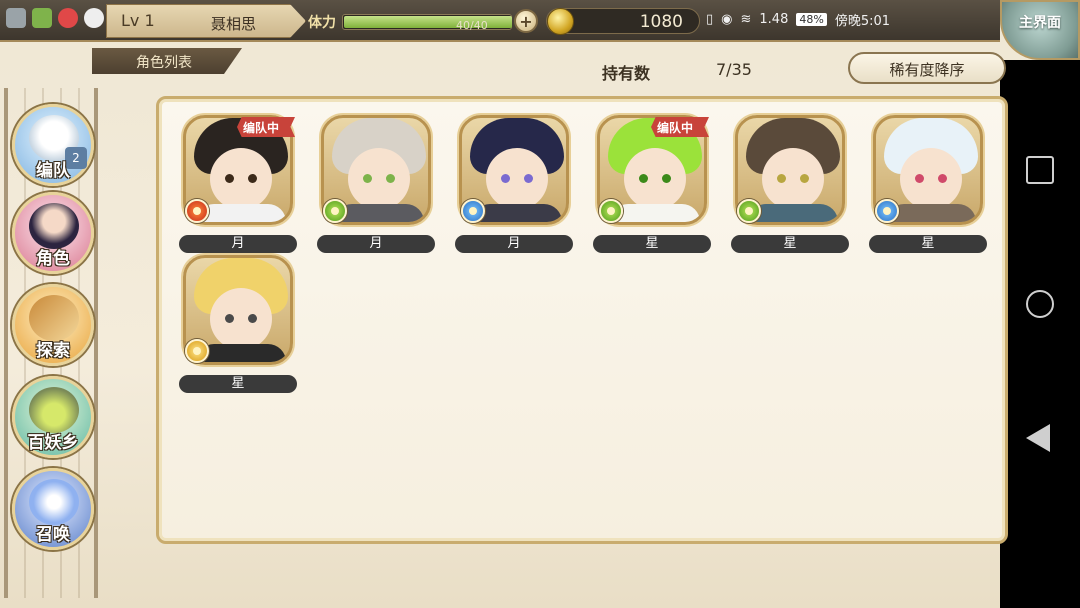  What do you see at coordinates (1040, 30) in the screenshot?
I see `main-menu-button: 主界面` at bounding box center [1040, 30].